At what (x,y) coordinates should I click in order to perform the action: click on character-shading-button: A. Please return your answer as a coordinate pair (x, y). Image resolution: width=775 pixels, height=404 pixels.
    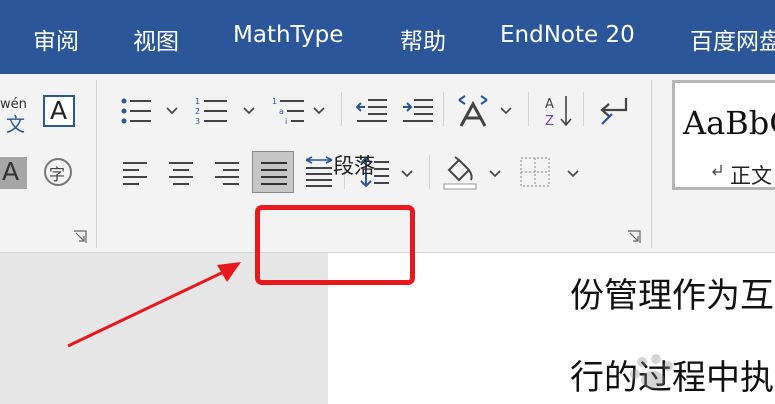
    Looking at the image, I should click on (13, 173).